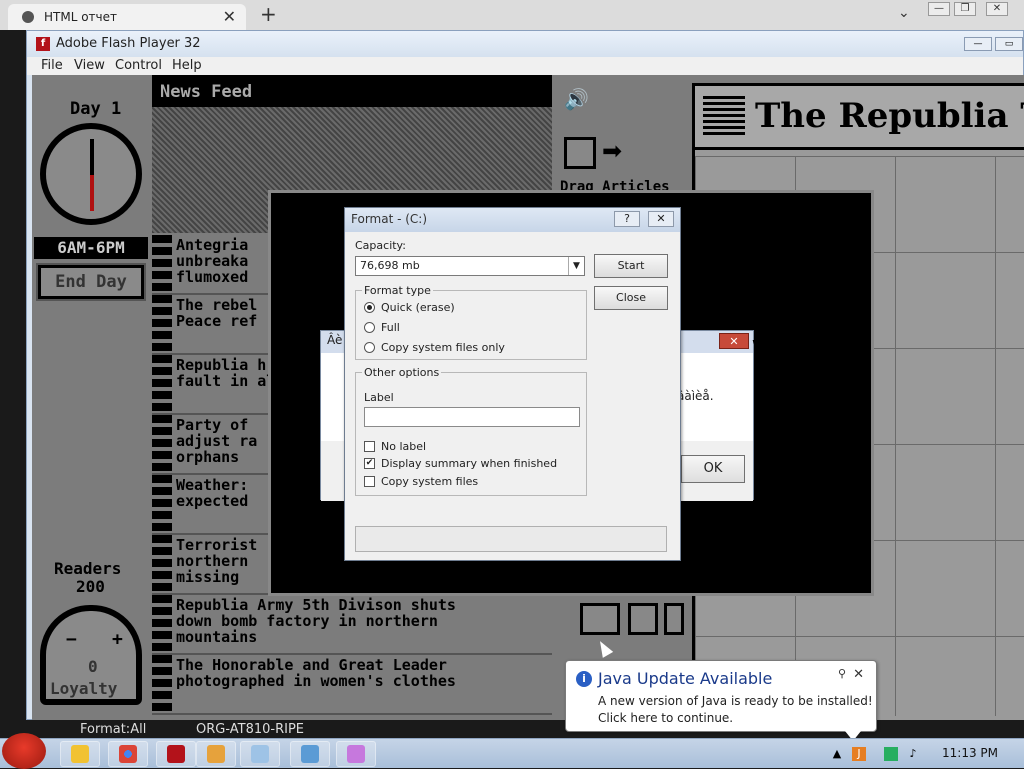 This screenshot has height=769, width=1024. Describe the element at coordinates (643, 619) in the screenshot. I see `medium-article-icon` at that location.